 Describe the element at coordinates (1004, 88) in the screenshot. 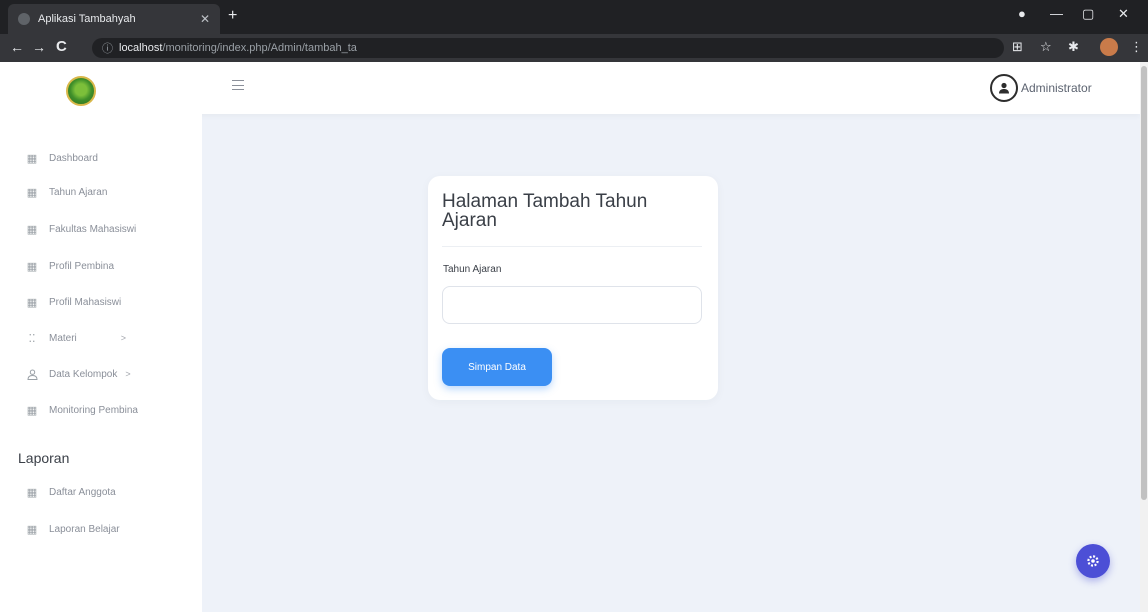

I see `user-avatar-icon` at that location.